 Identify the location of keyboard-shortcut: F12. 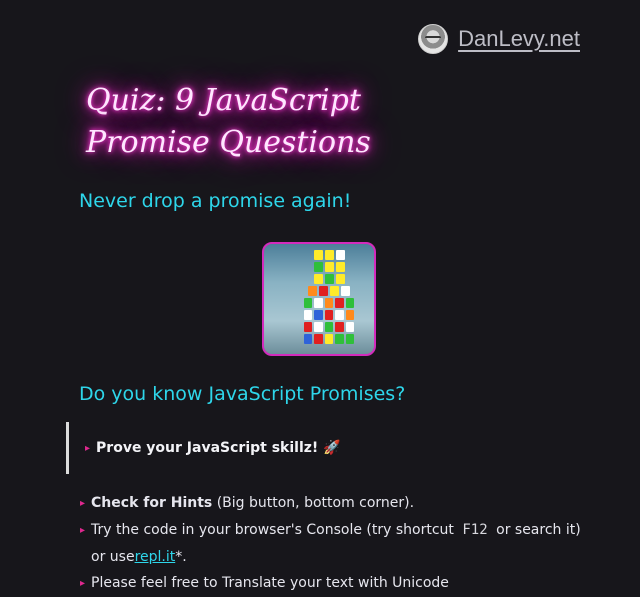
(475, 530).